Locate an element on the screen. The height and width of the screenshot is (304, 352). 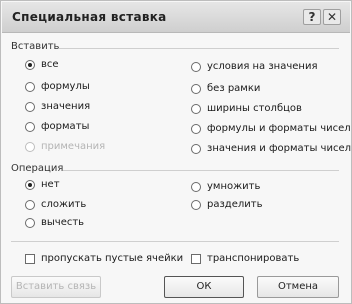
paste-radio-formats: форматы is located at coordinates (57, 126).